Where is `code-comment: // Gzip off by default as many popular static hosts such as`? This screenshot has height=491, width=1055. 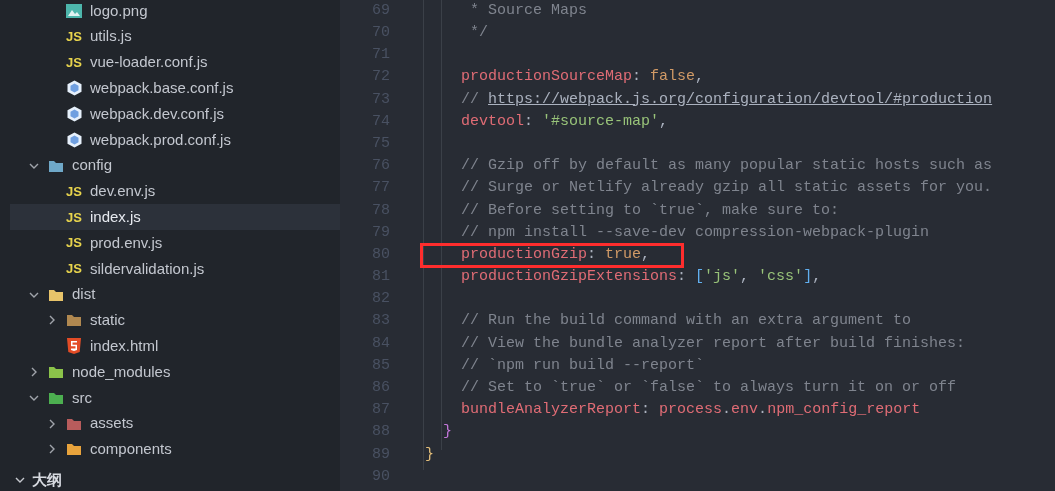 code-comment: // Gzip off by default as many popular static hosts such as is located at coordinates (726, 166).